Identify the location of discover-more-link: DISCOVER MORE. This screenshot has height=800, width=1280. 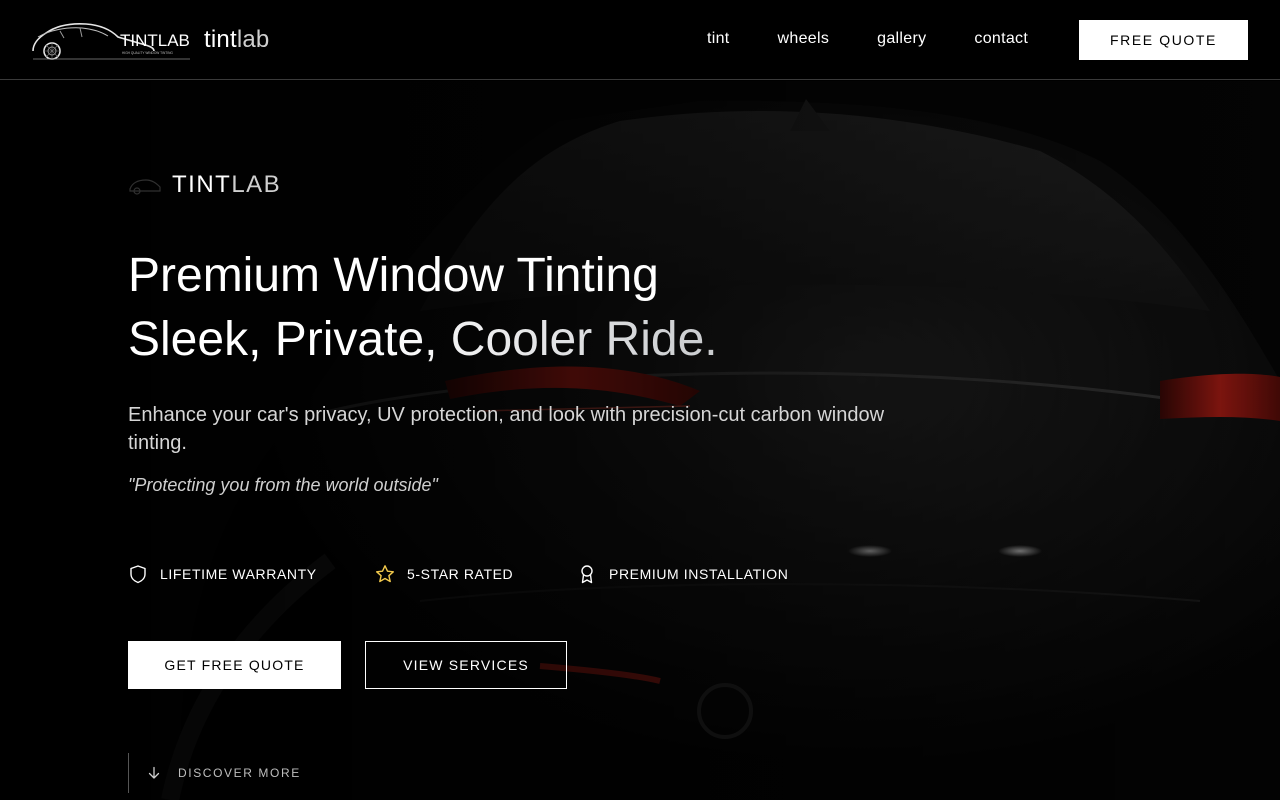
(214, 773).